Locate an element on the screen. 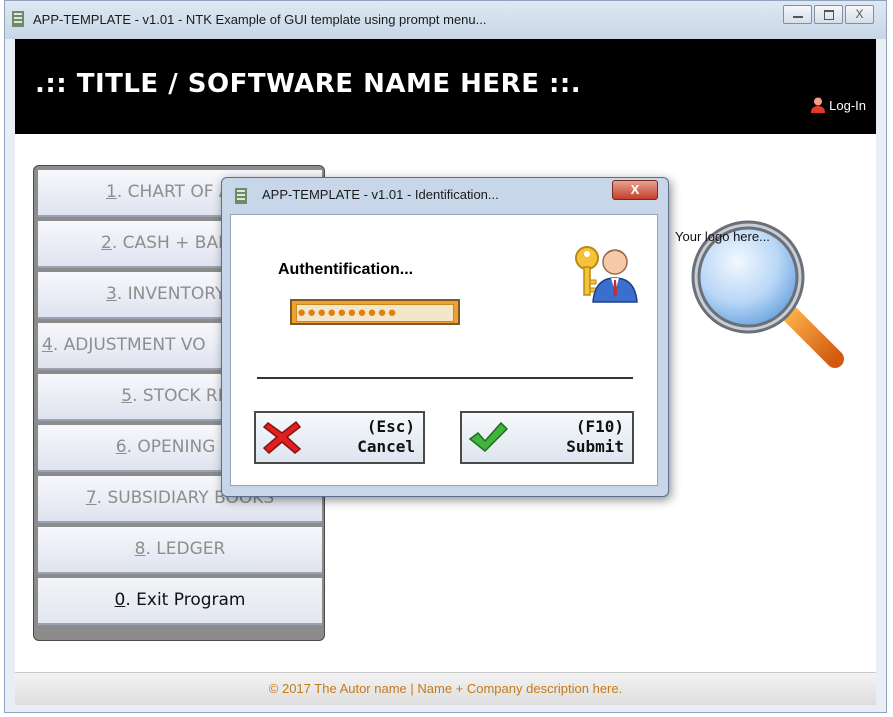  close-label: X is located at coordinates (859, 14).